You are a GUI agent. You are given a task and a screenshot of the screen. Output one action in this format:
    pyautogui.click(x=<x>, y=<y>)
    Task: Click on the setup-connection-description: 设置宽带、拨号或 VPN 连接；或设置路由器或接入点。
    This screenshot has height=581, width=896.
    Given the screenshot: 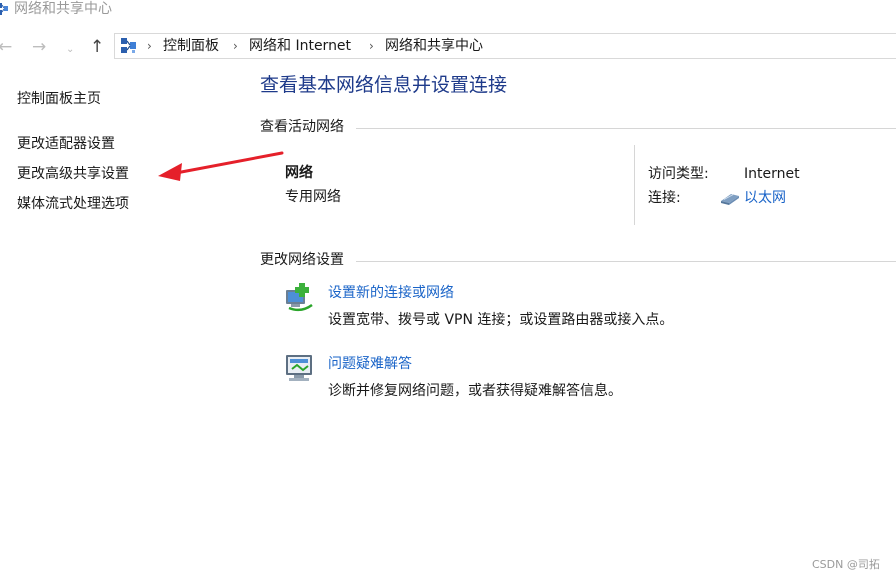 What is the action you would take?
    pyautogui.click(x=501, y=320)
    